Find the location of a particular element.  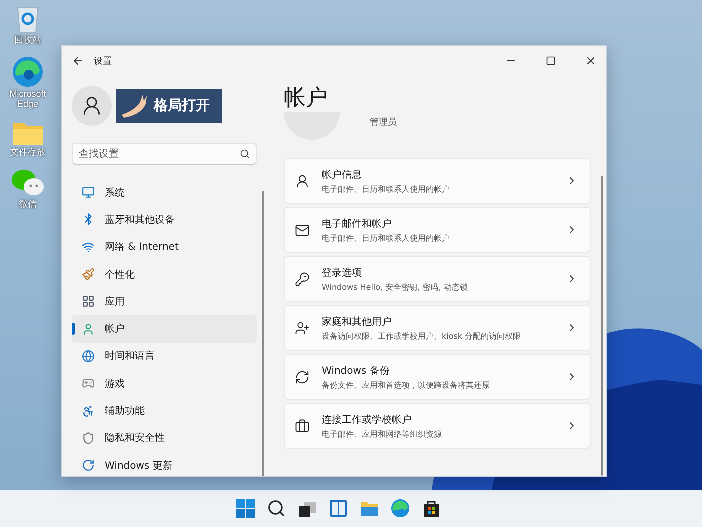

apps-icon is located at coordinates (88, 301).